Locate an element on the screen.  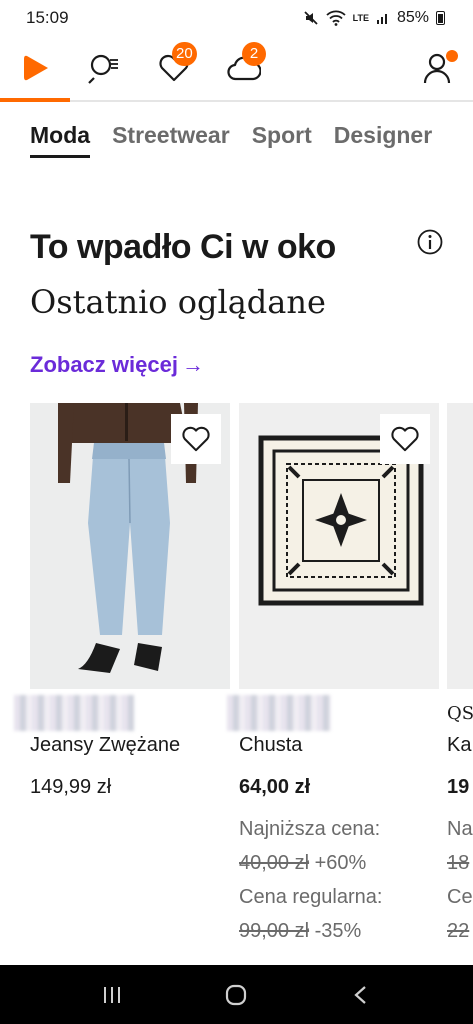
network-type: LTE is located at coordinates (360, 17).